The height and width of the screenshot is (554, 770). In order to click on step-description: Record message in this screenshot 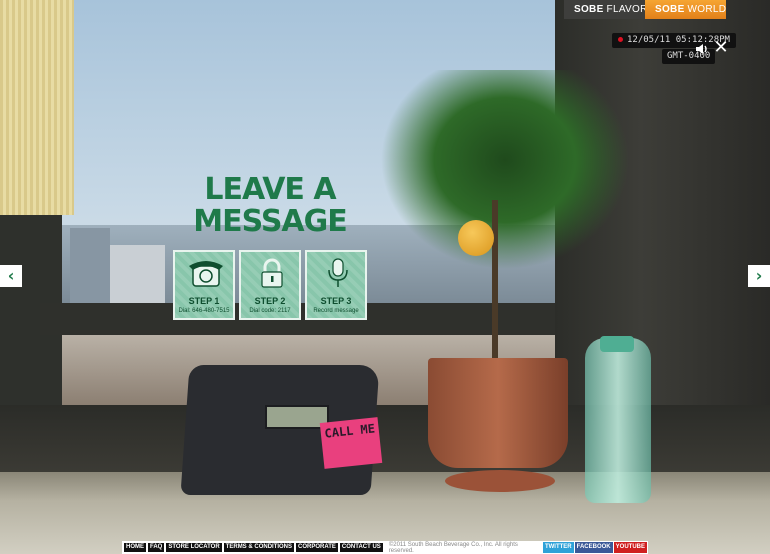, I will do `click(336, 311)`.